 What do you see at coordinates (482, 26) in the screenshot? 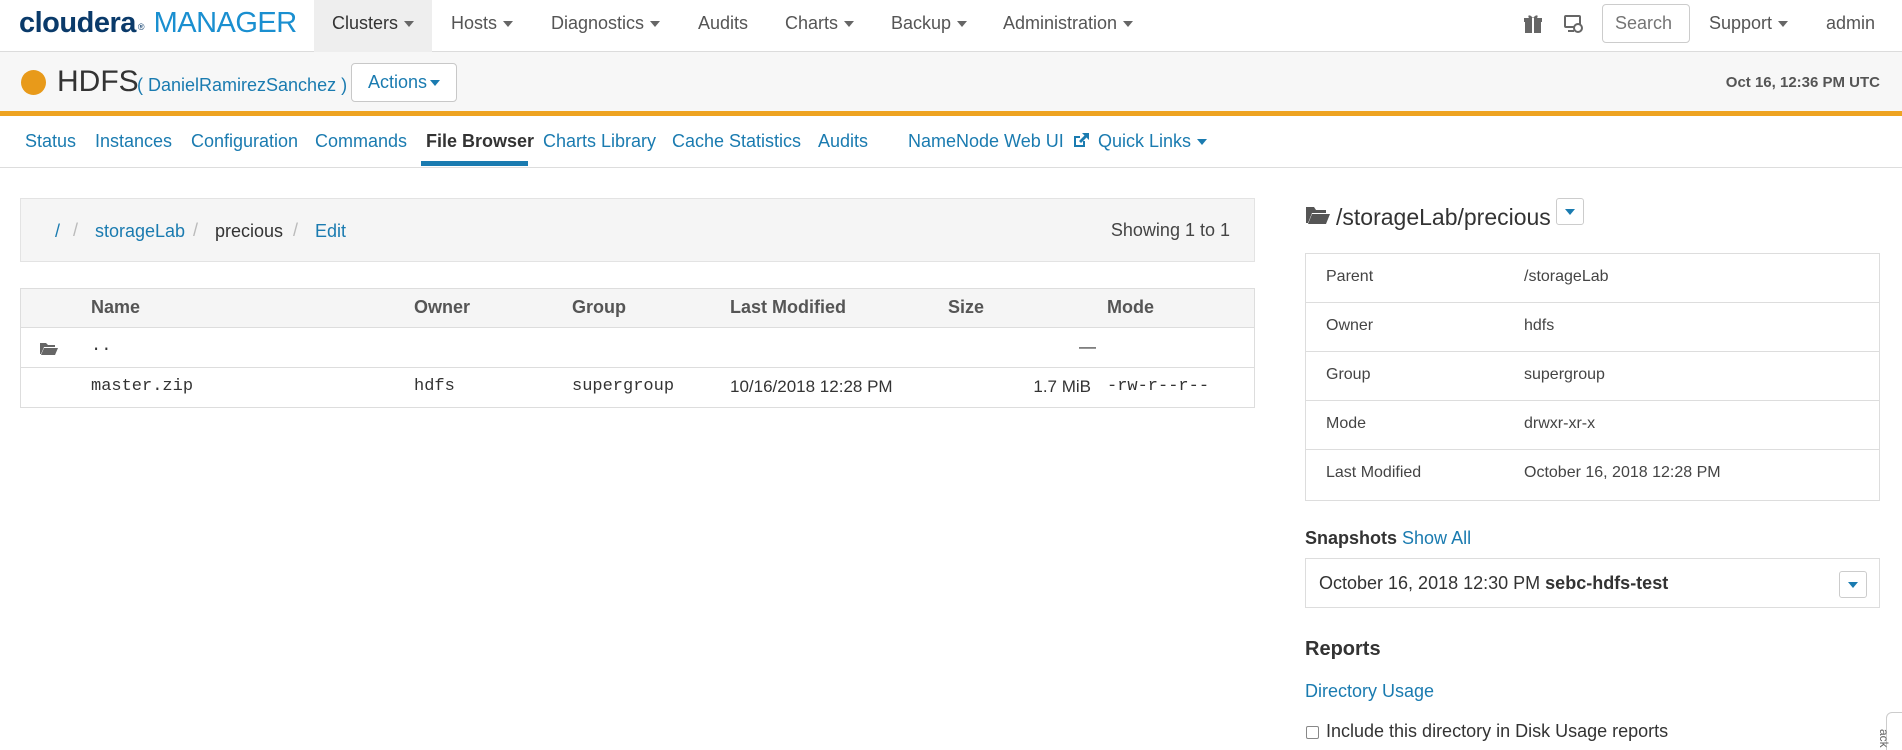
I see `nav-hosts: Hosts` at bounding box center [482, 26].